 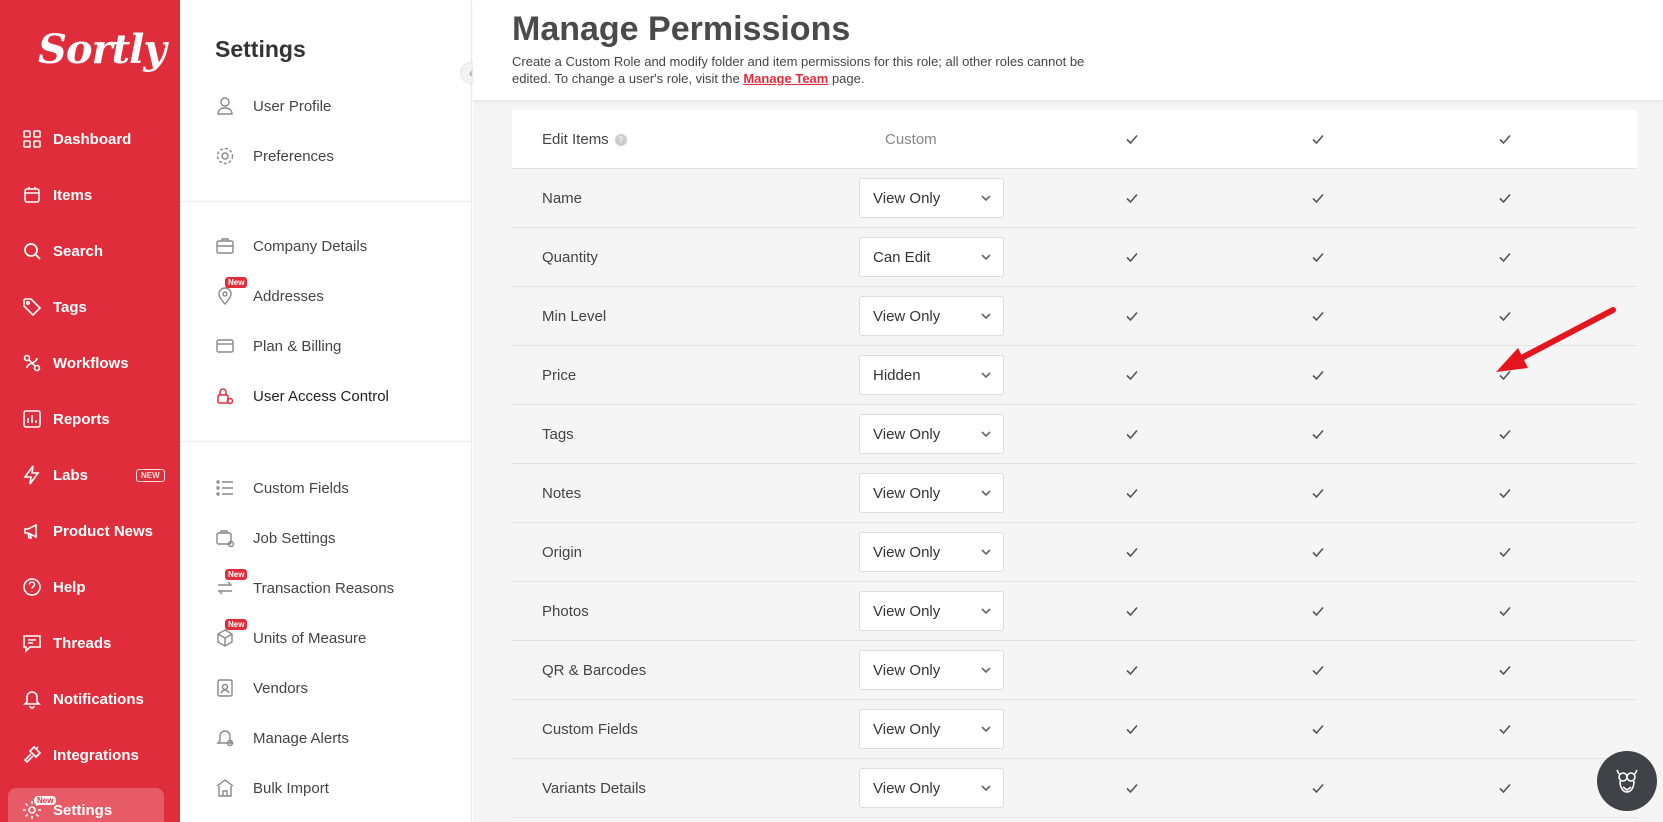 I want to click on settings-item-label: Preferences, so click(x=293, y=156).